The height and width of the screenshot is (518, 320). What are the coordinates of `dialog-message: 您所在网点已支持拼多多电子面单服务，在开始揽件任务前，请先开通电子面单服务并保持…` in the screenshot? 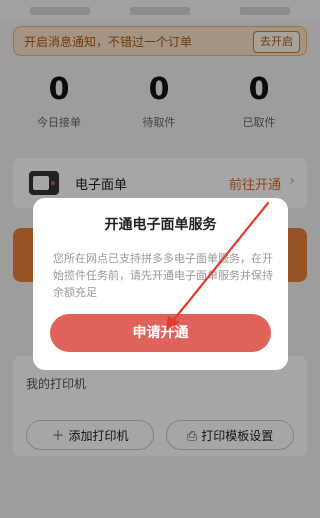 It's located at (163, 275).